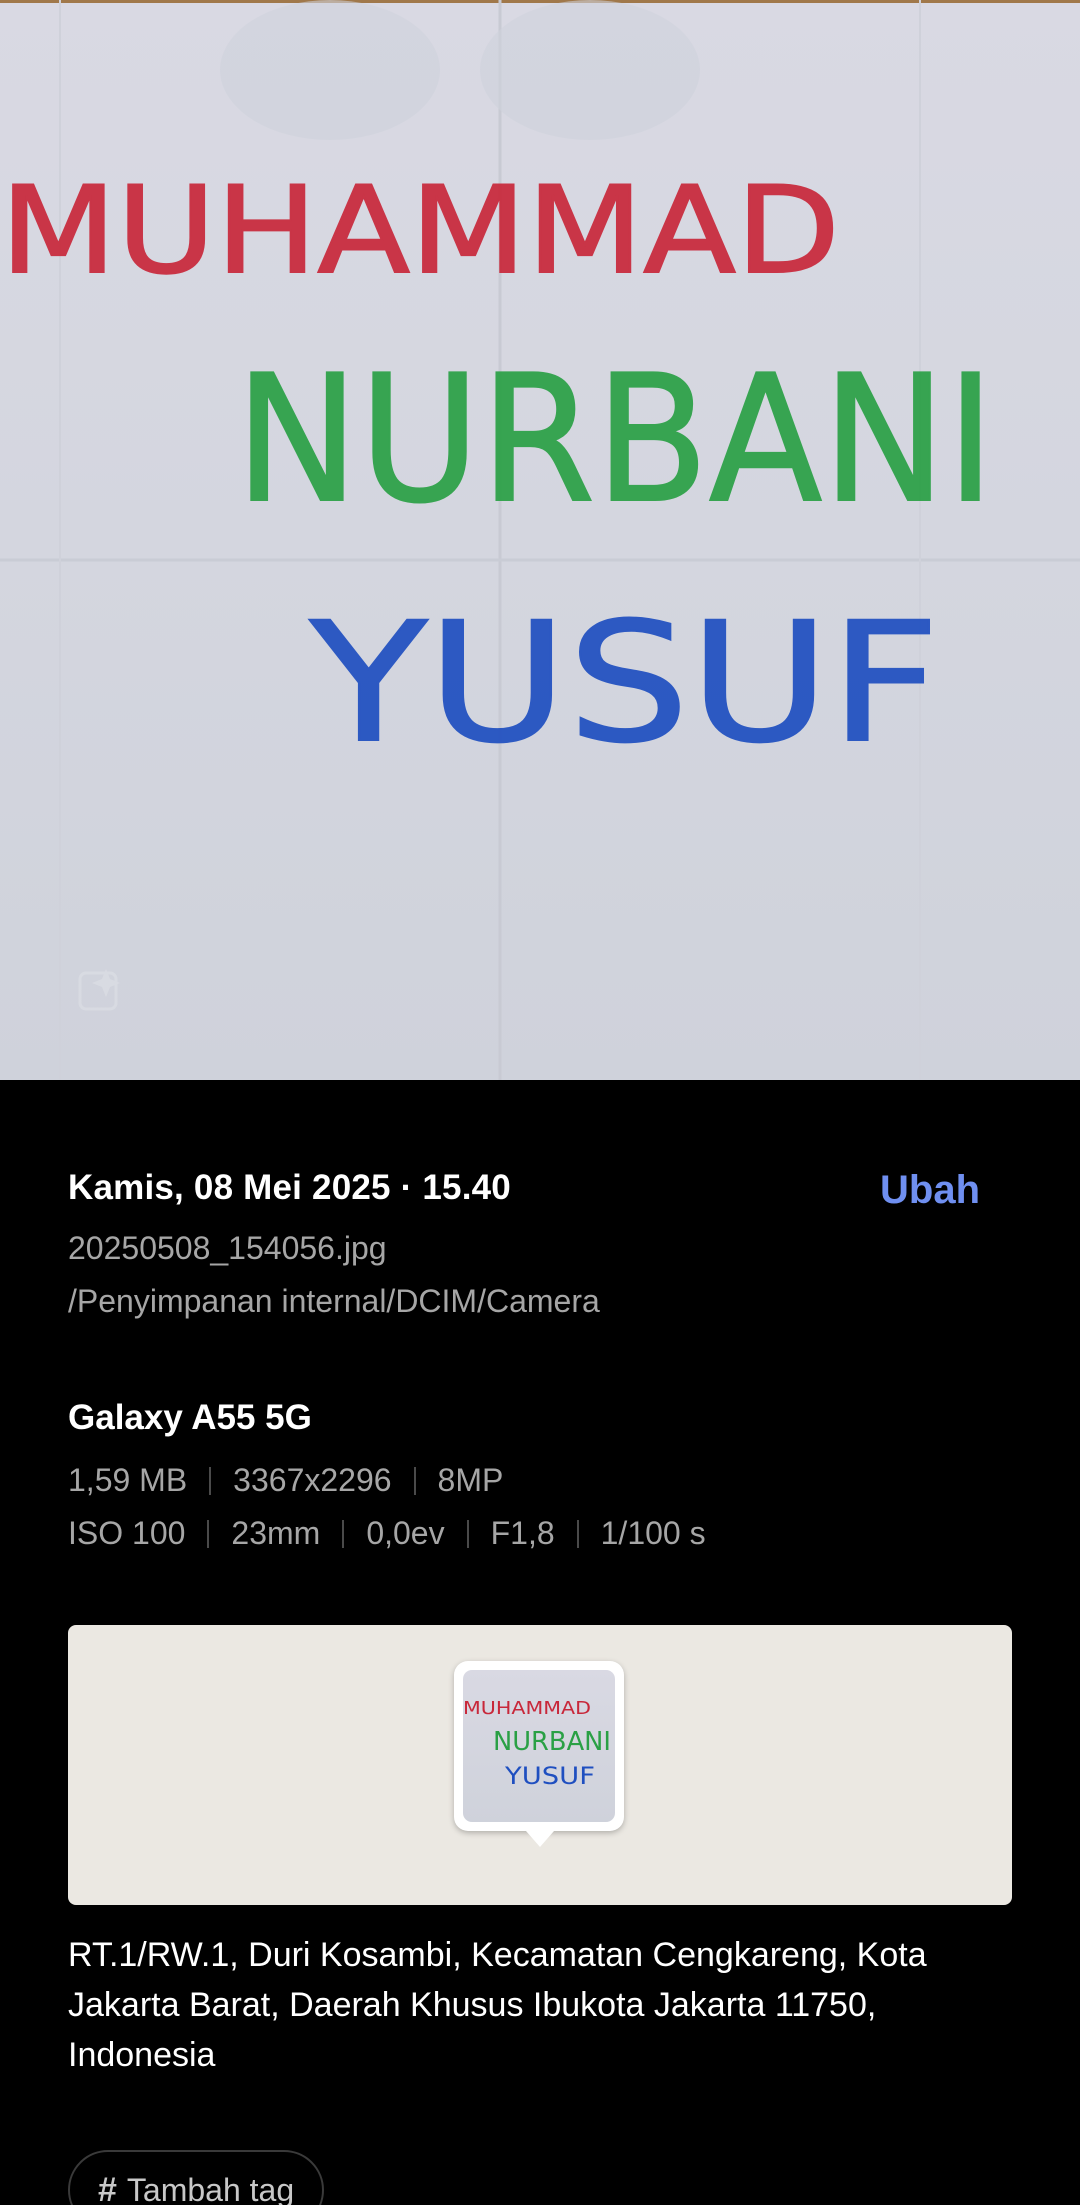 The width and height of the screenshot is (1080, 2205). I want to click on add-tag-button: # Tambah tag, so click(196, 2177).